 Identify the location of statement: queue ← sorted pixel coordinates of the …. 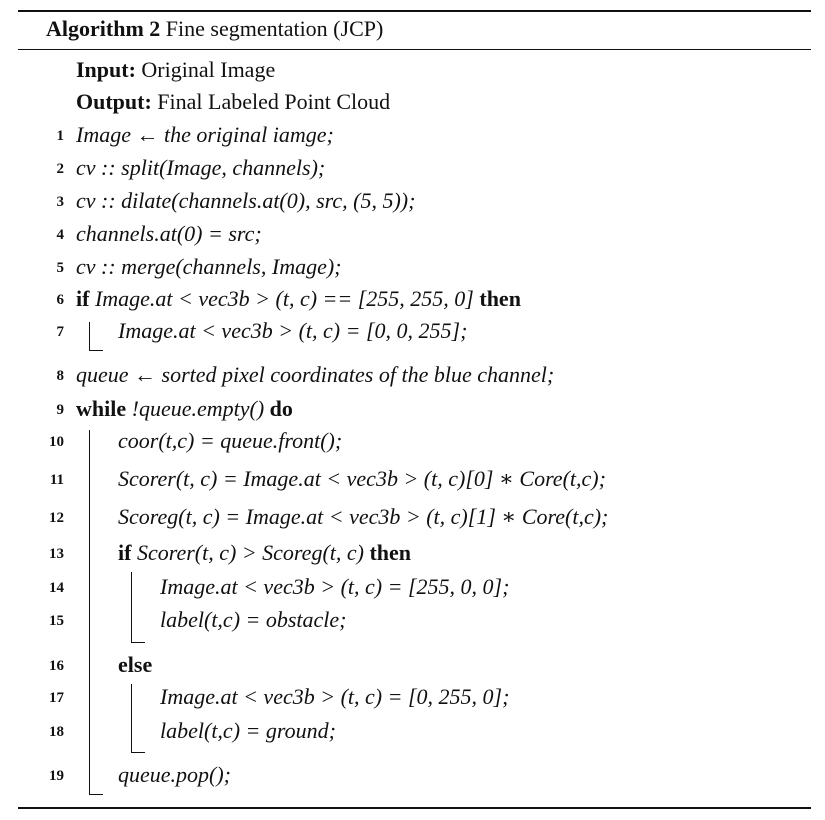
(315, 374).